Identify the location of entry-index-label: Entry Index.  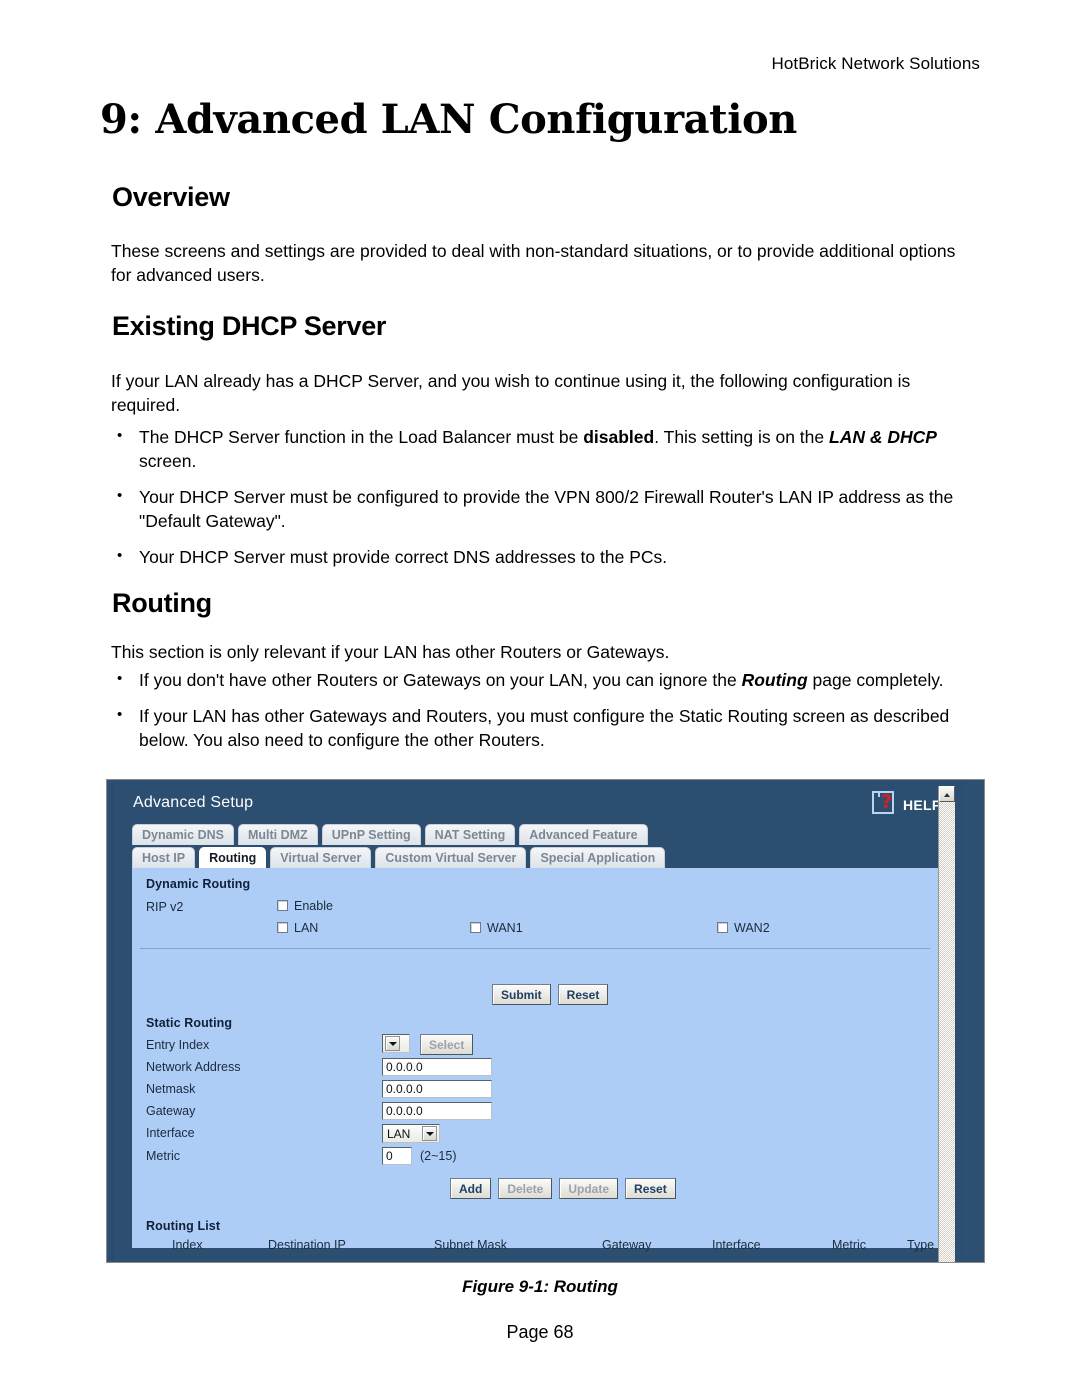
(178, 1045).